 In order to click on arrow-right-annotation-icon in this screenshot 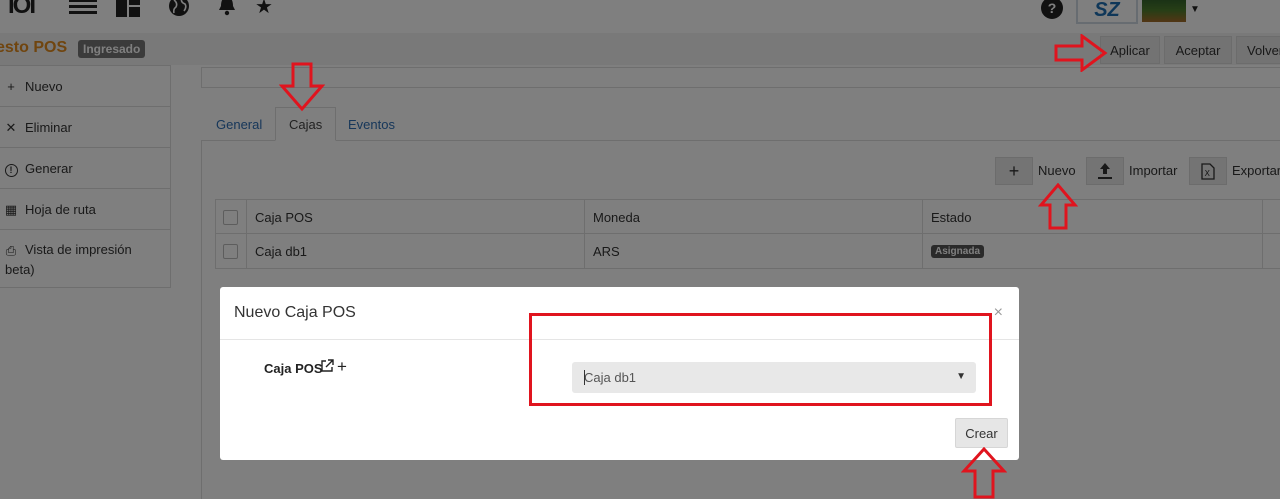, I will do `click(1081, 53)`.